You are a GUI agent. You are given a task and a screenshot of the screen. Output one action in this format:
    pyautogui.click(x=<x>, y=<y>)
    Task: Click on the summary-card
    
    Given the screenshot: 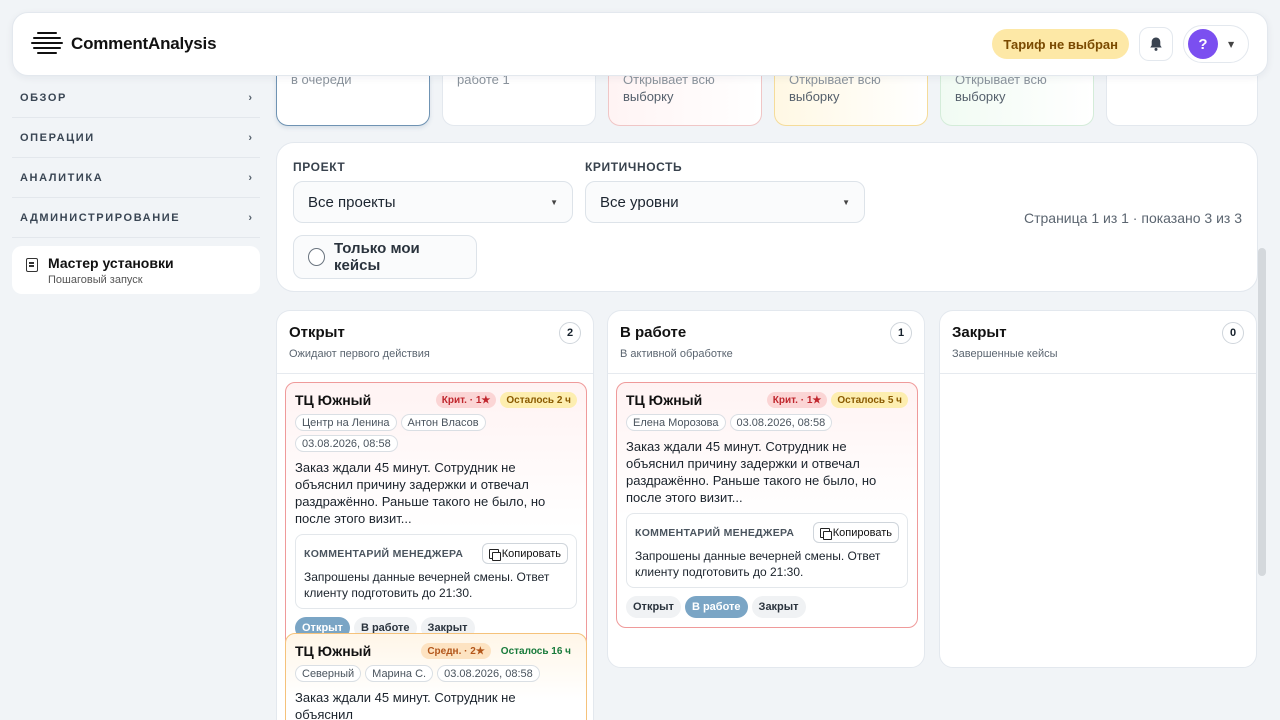 What is the action you would take?
    pyautogui.click(x=1182, y=101)
    